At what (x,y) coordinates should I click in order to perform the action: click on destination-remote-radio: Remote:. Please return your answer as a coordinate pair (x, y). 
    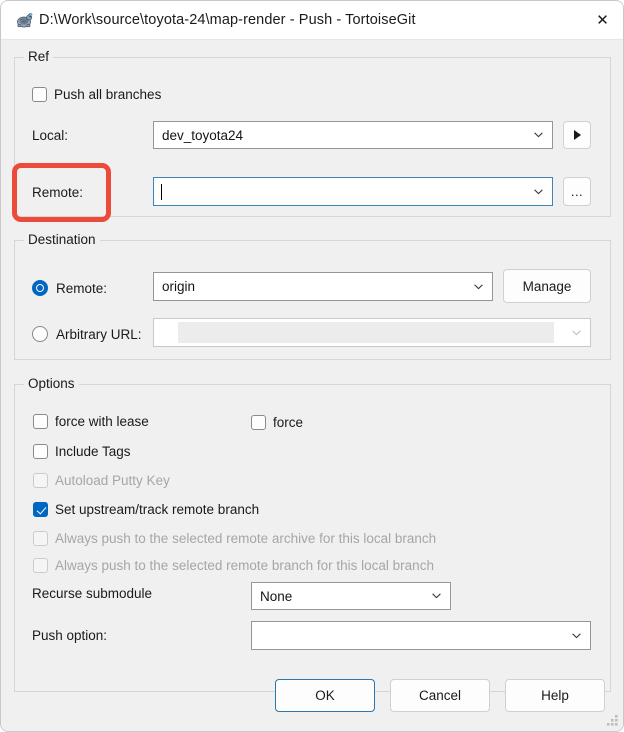
    Looking at the image, I should click on (69, 288).